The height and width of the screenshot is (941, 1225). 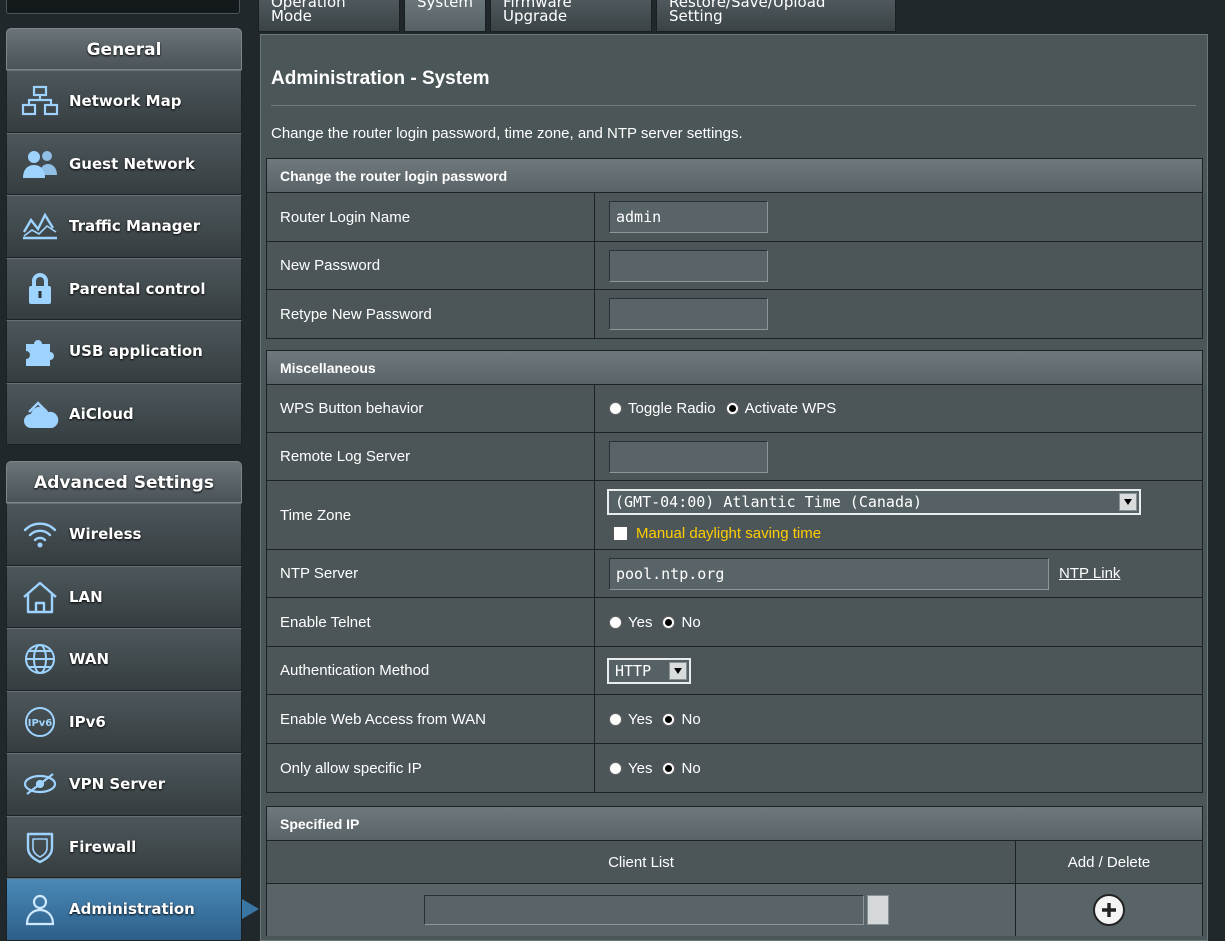 I want to click on globe-icon, so click(x=40, y=659).